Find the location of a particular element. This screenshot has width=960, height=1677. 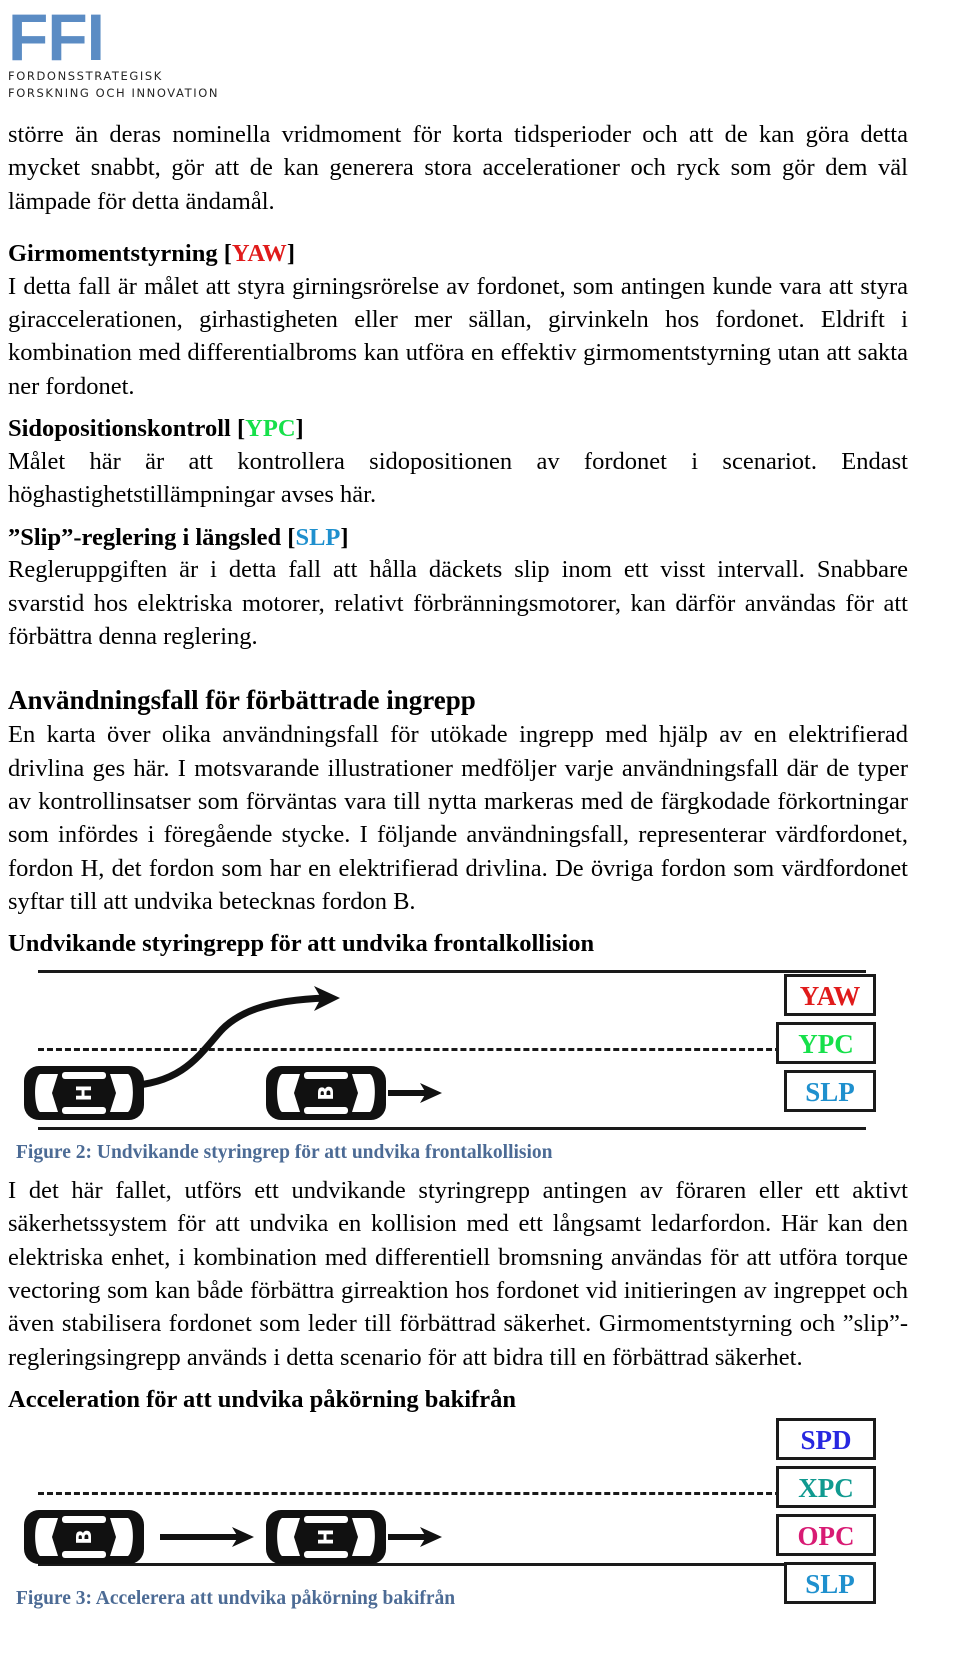

badge-xpc: XPC is located at coordinates (826, 1486).